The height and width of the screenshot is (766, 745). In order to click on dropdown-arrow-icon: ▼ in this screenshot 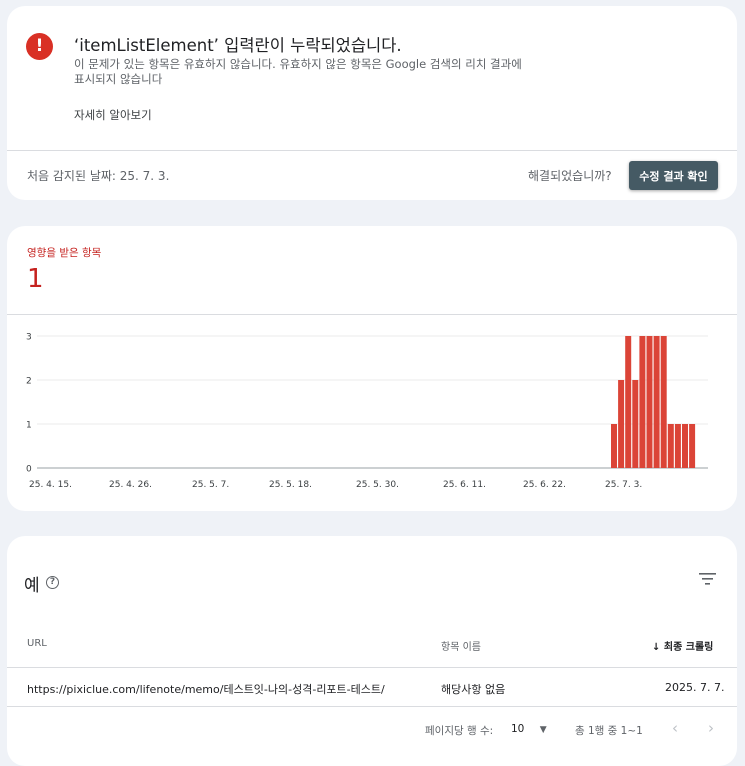, I will do `click(543, 730)`.